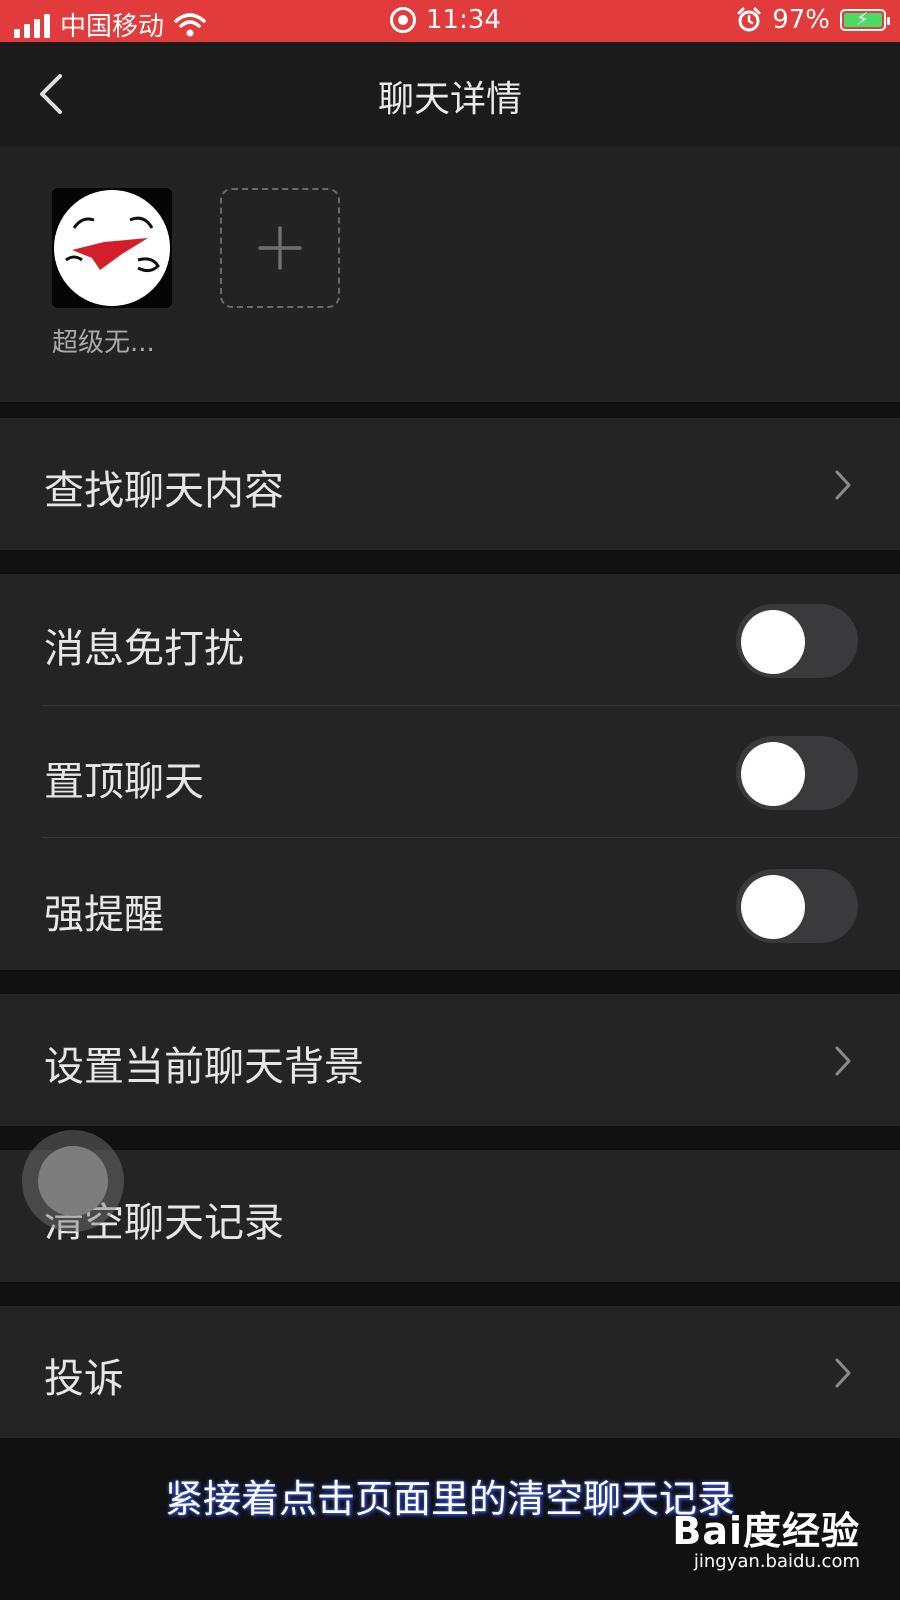 The image size is (900, 1600). I want to click on search-chat-content-cell: 查找聊天内容, so click(450, 484).